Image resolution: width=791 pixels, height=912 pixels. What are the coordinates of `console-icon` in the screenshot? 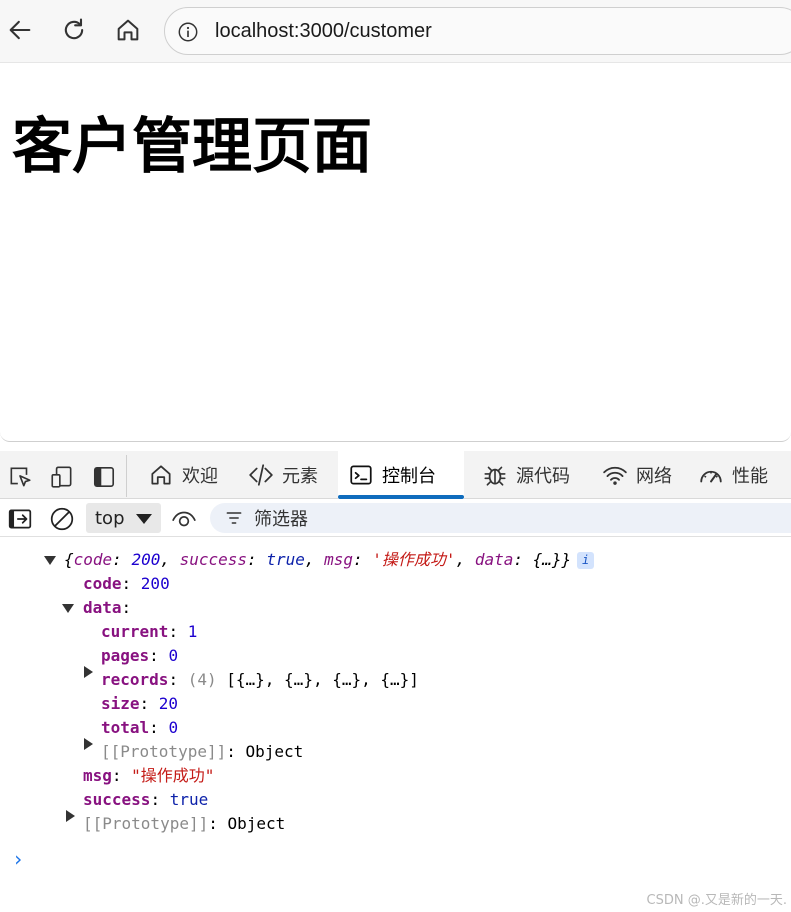 It's located at (361, 475).